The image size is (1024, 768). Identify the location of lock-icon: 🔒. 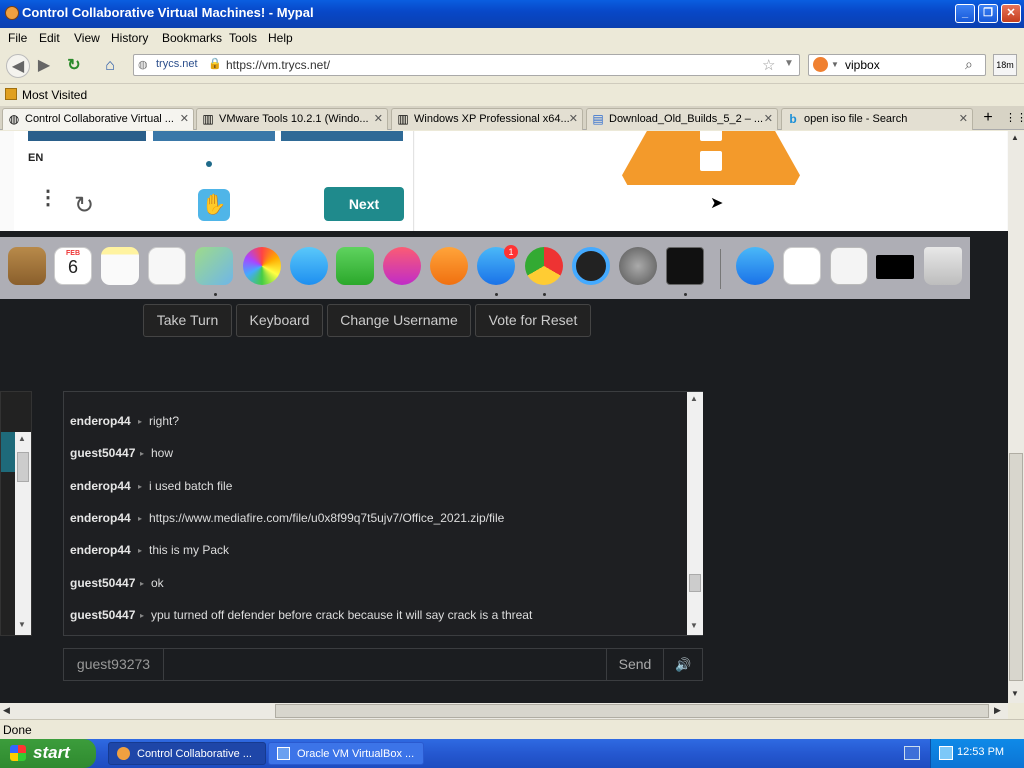
(215, 64).